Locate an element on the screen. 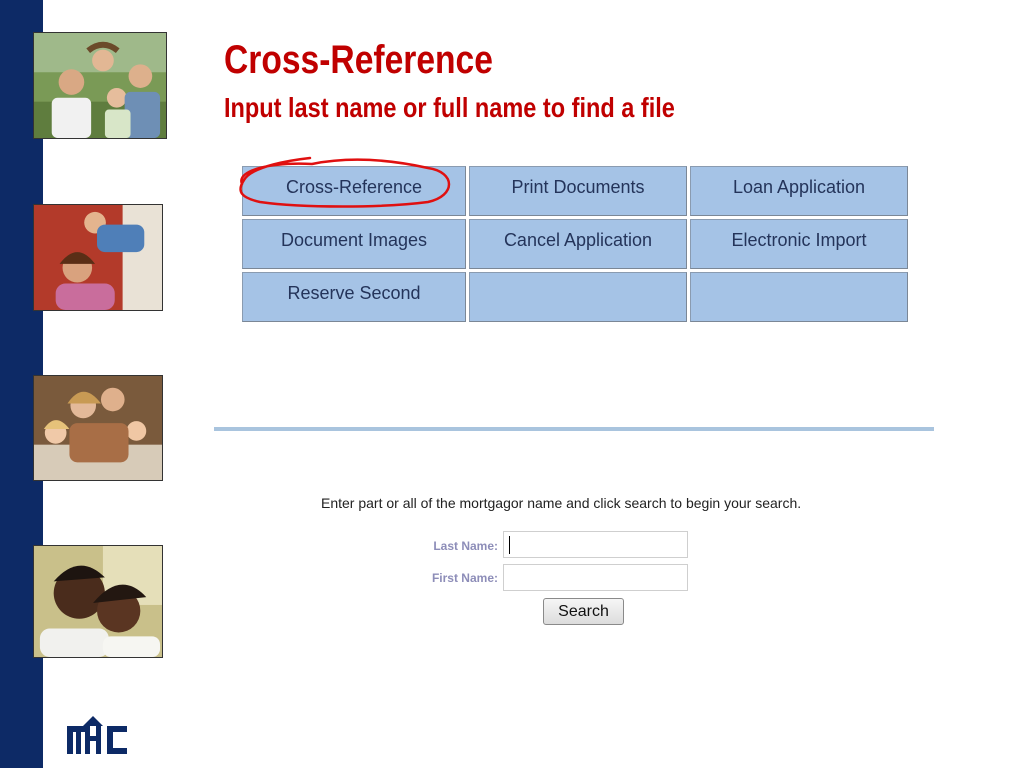 The width and height of the screenshot is (1024, 768). text-caret is located at coordinates (509, 545).